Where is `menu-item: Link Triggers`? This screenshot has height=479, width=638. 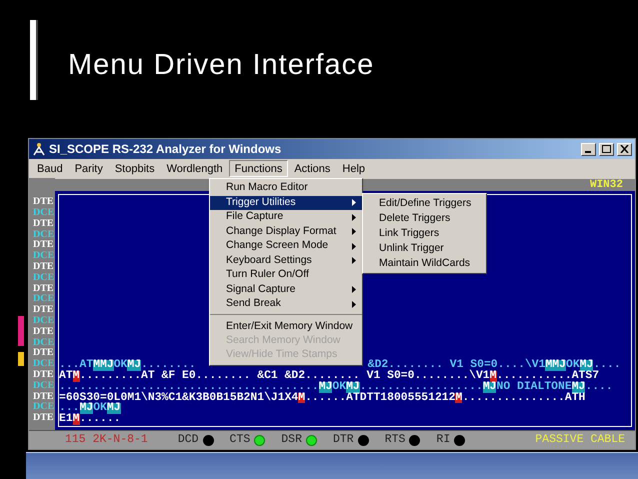 menu-item: Link Triggers is located at coordinates (424, 233).